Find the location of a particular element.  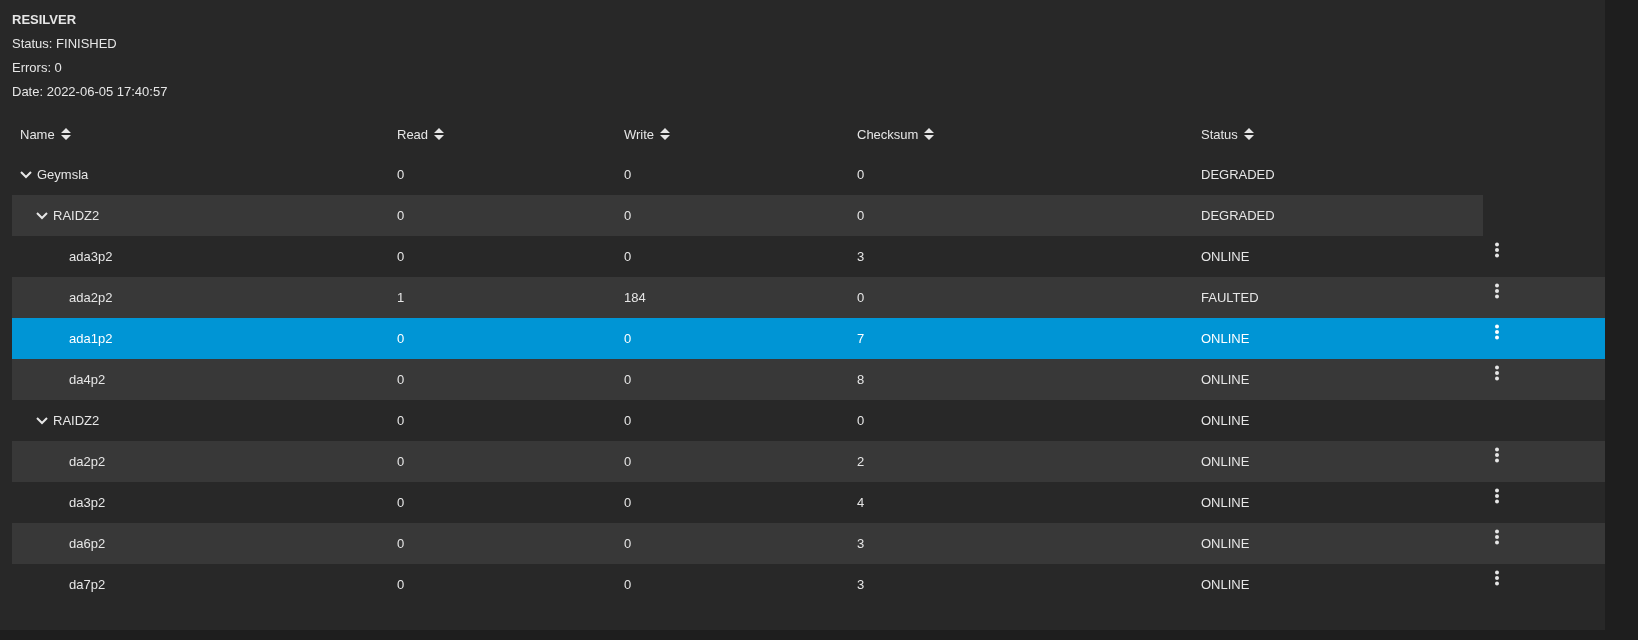

column-header: Write is located at coordinates (732, 134).